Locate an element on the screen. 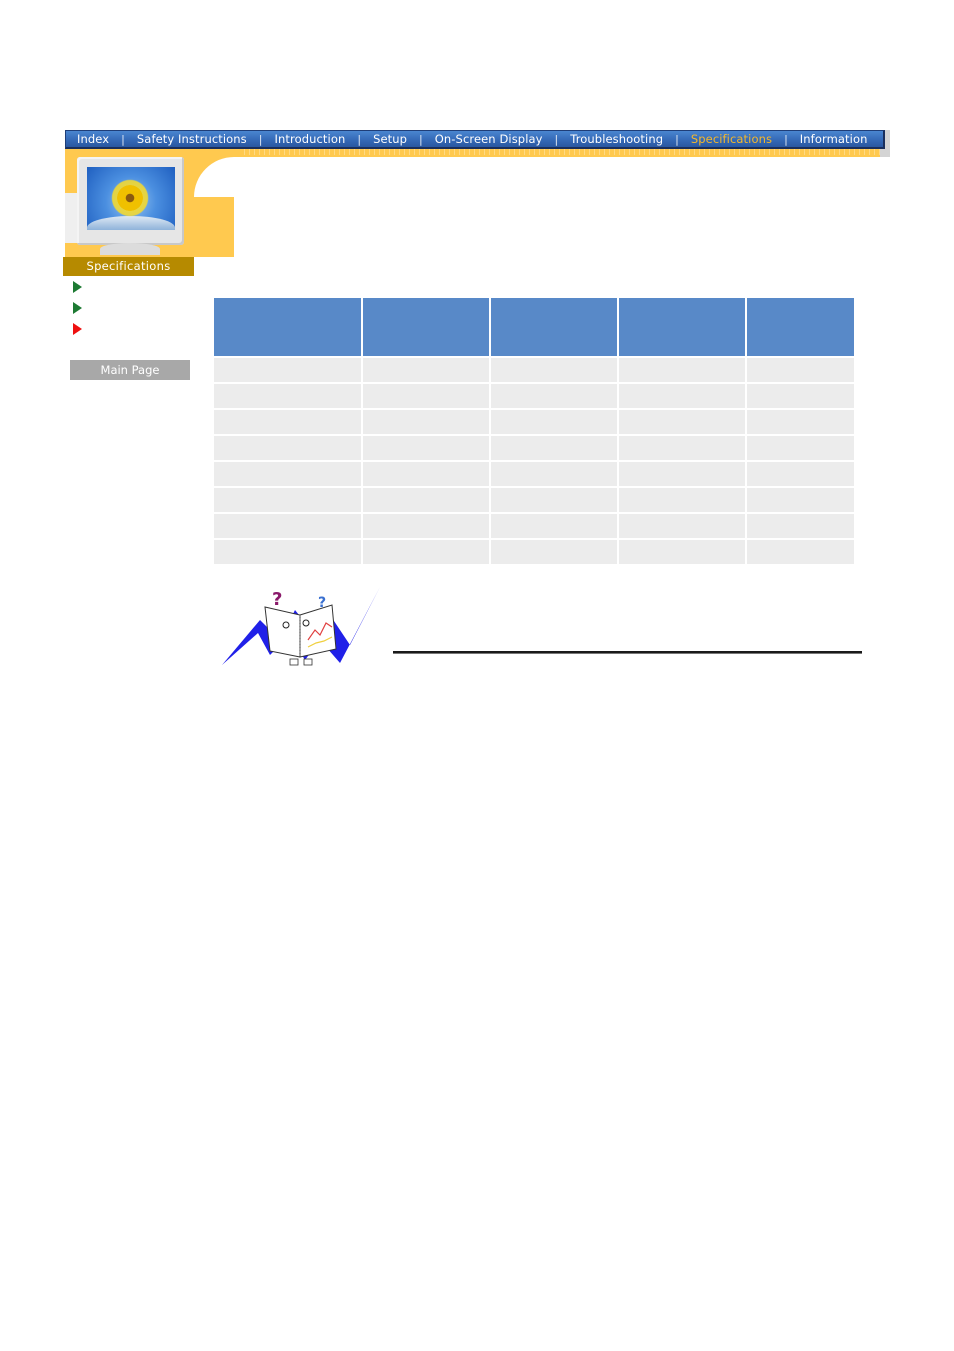 This screenshot has width=954, height=1351. nav-item-setup: Setup is located at coordinates (390, 139).